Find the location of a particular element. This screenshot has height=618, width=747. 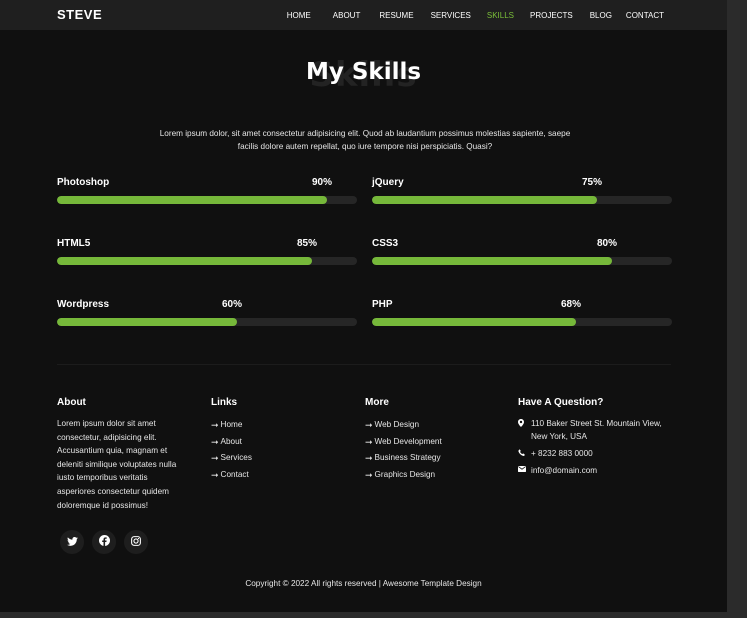

skill-percent: 60% is located at coordinates (231, 304).